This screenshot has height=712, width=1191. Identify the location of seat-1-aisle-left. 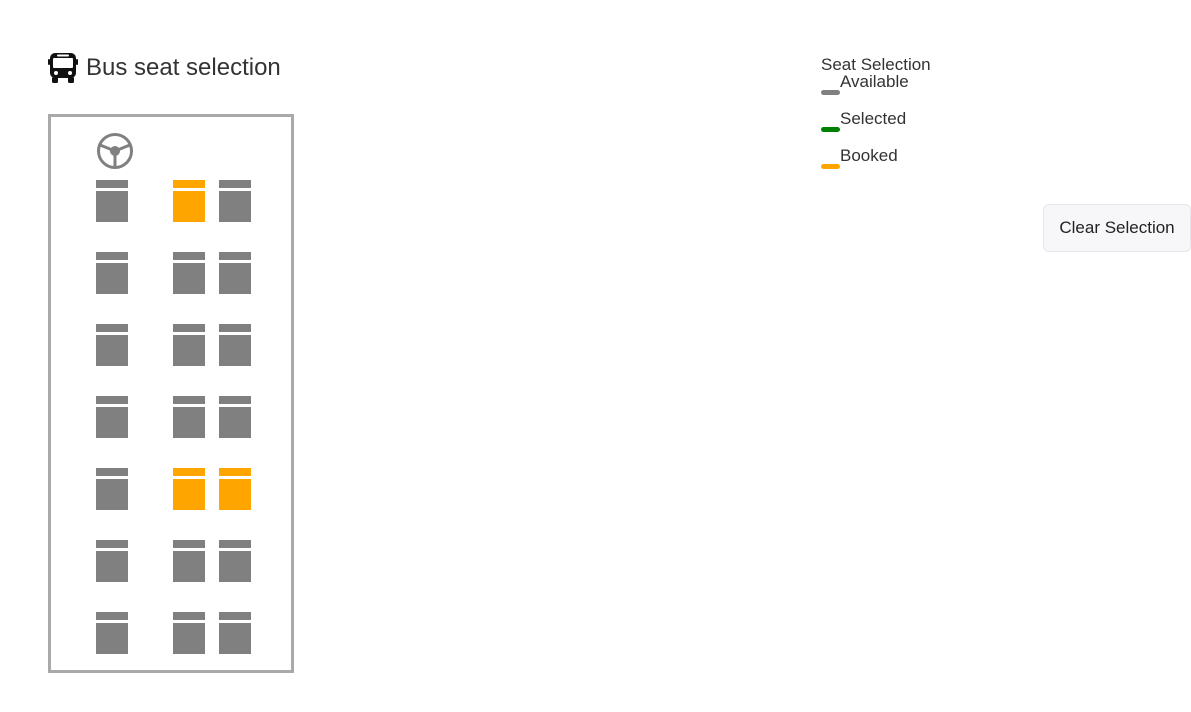
(189, 201).